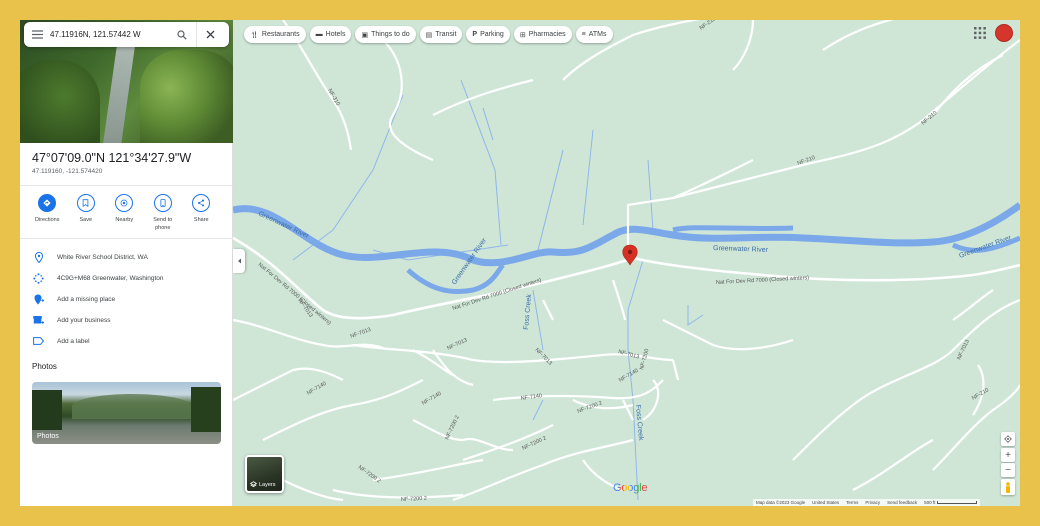  I want to click on chip-hotels: ▬ Hotels, so click(330, 34).